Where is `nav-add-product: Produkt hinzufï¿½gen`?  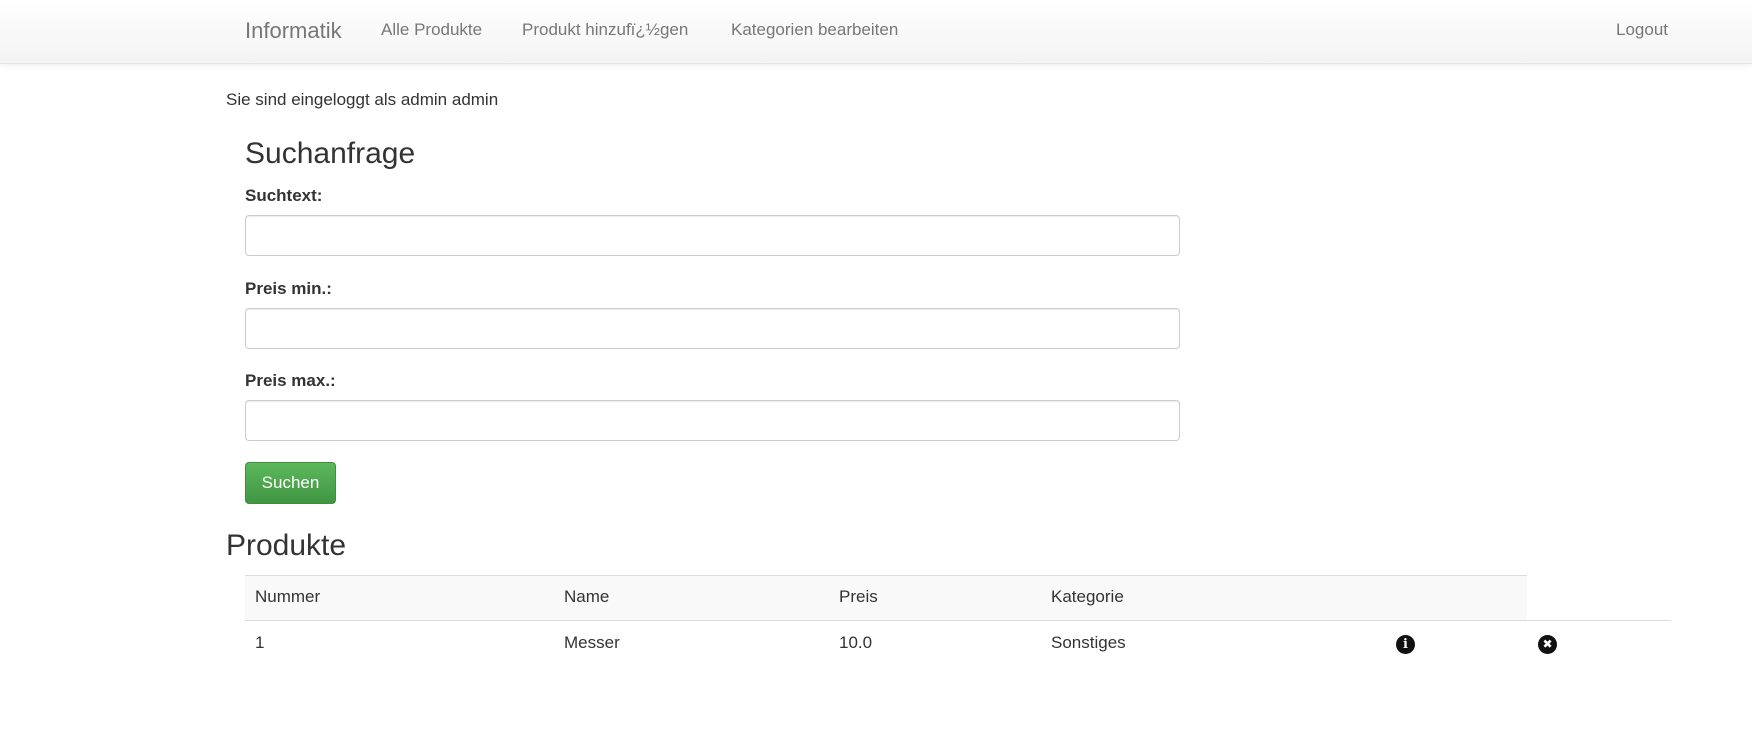 nav-add-product: Produkt hinzufï¿½gen is located at coordinates (605, 30).